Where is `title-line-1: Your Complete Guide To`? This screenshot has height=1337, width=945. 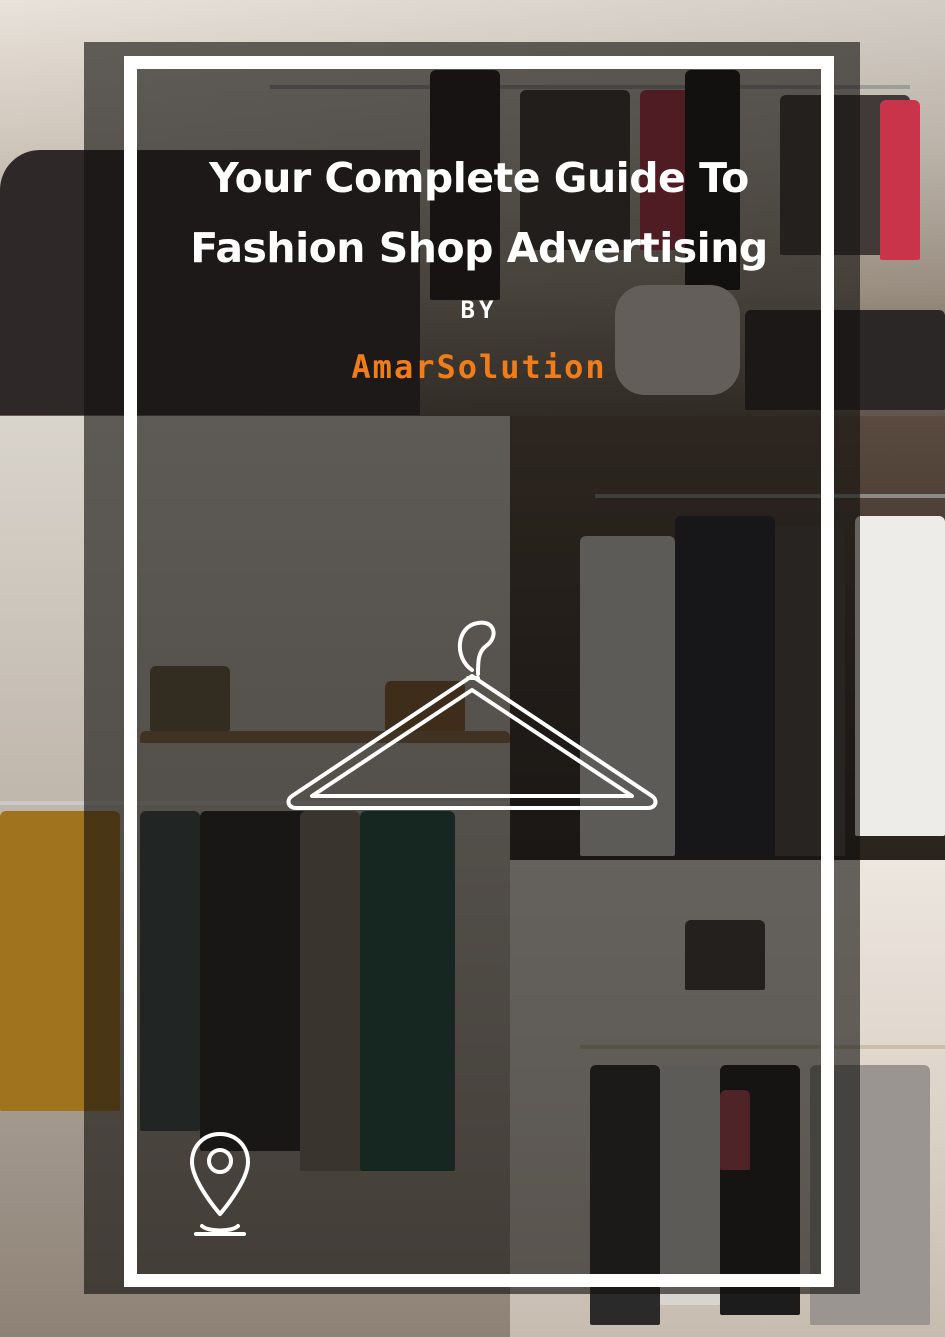
title-line-1: Your Complete Guide To is located at coordinates (479, 178).